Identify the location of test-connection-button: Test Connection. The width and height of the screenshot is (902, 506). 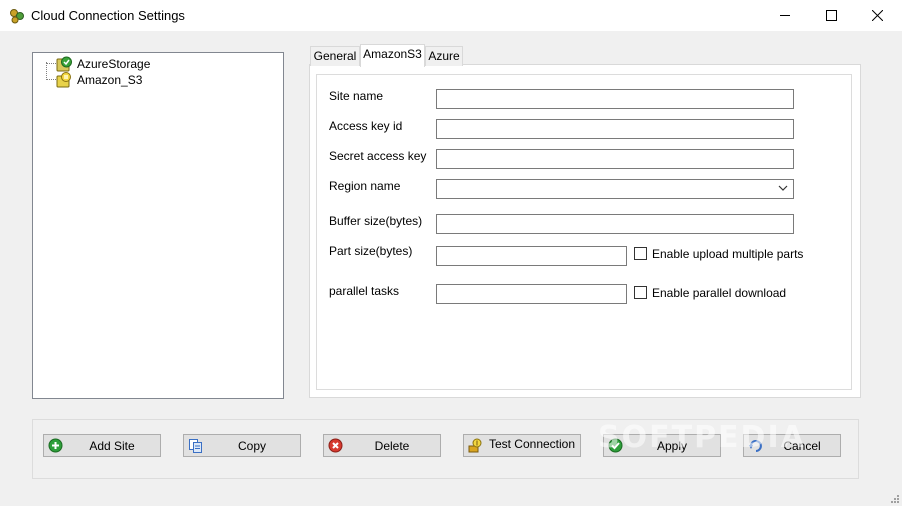
(522, 445).